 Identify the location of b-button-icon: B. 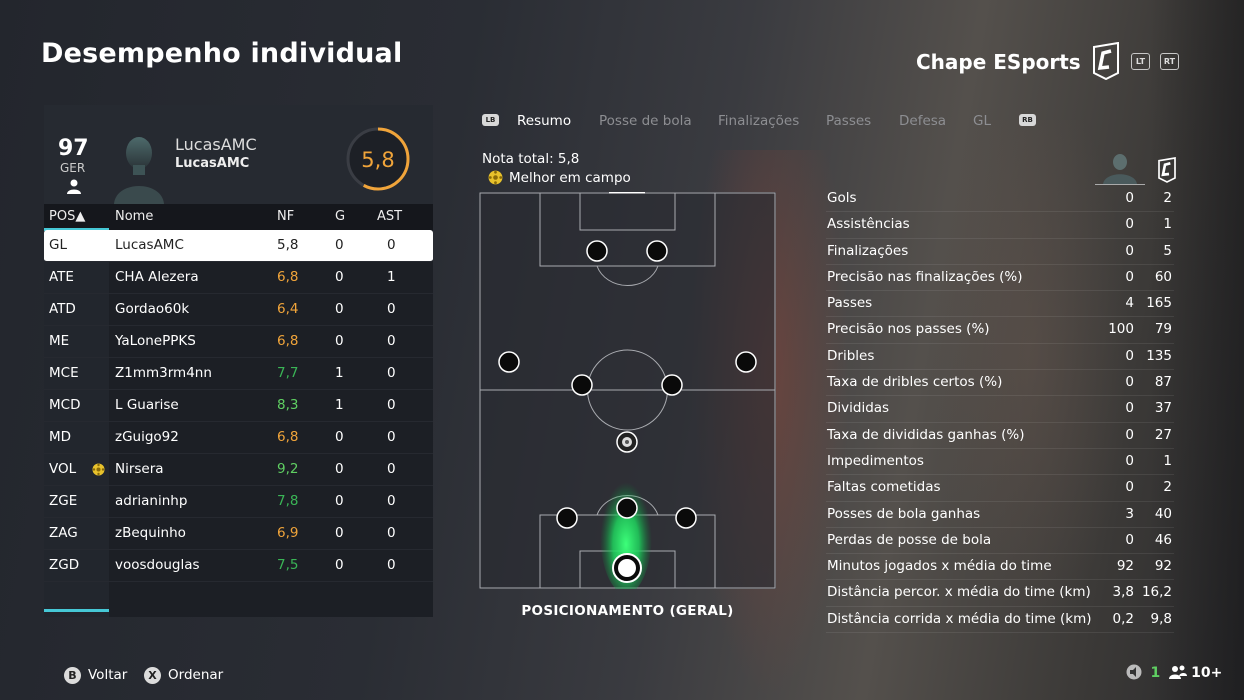
(72, 675).